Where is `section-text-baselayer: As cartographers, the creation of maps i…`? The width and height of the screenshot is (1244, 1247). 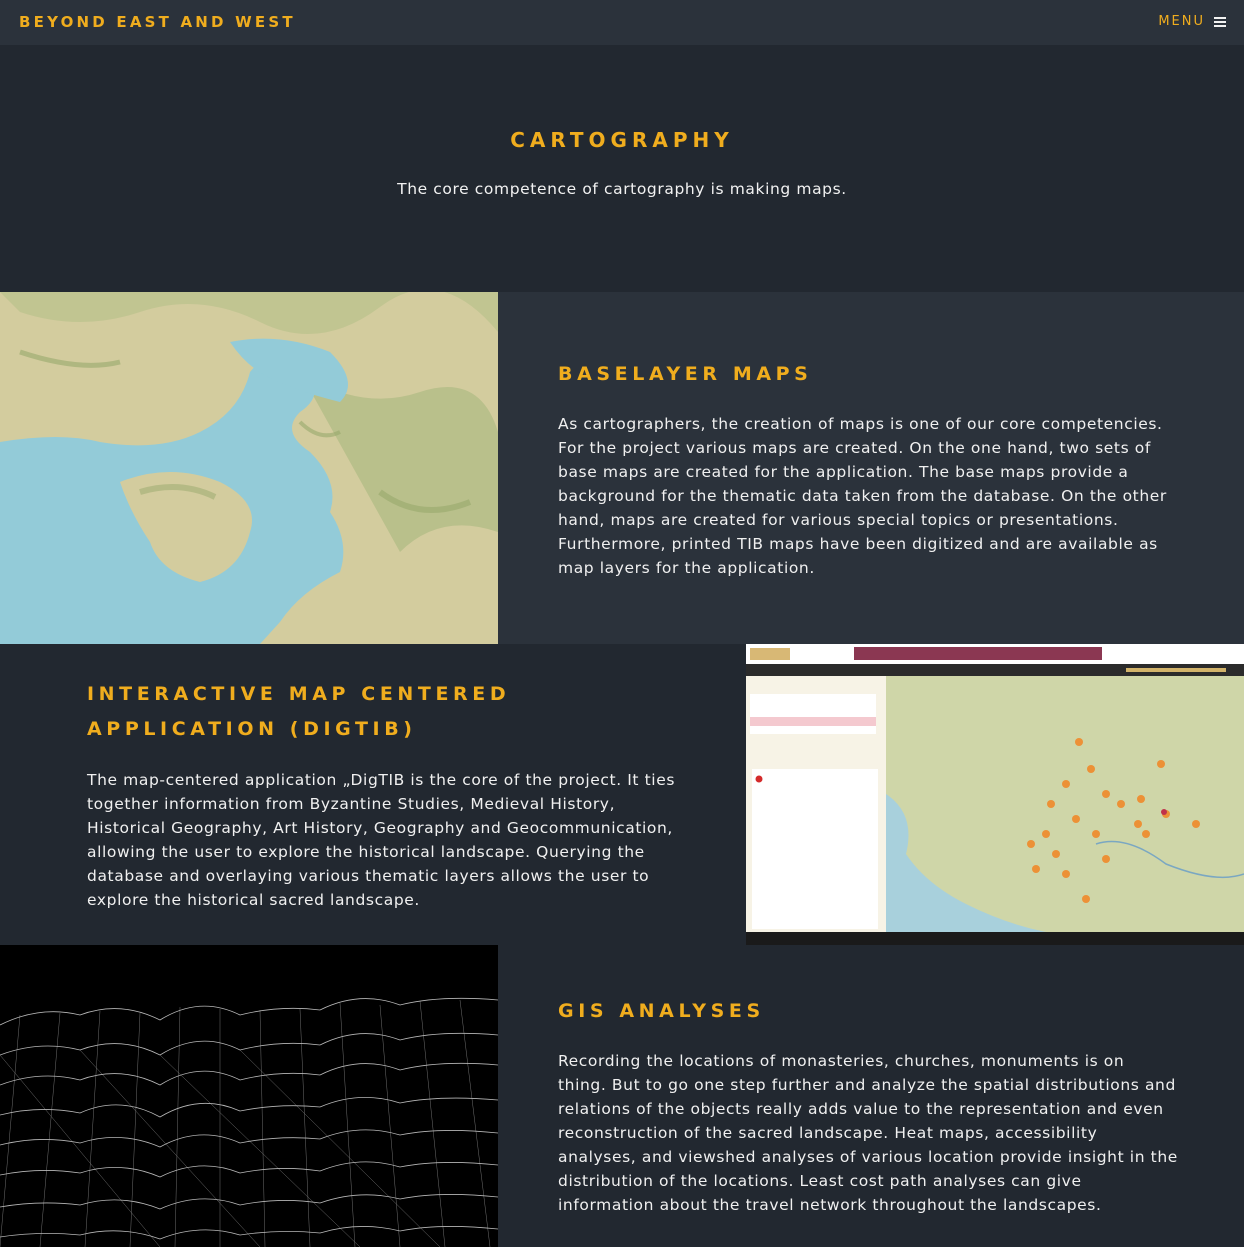
section-text-baselayer: As cartographers, the creation of maps i… is located at coordinates (862, 496).